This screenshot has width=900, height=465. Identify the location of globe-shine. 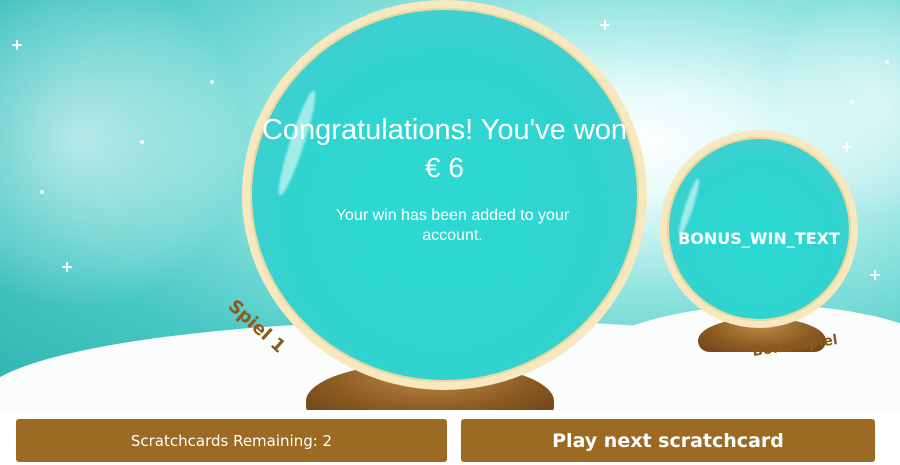
(689, 207).